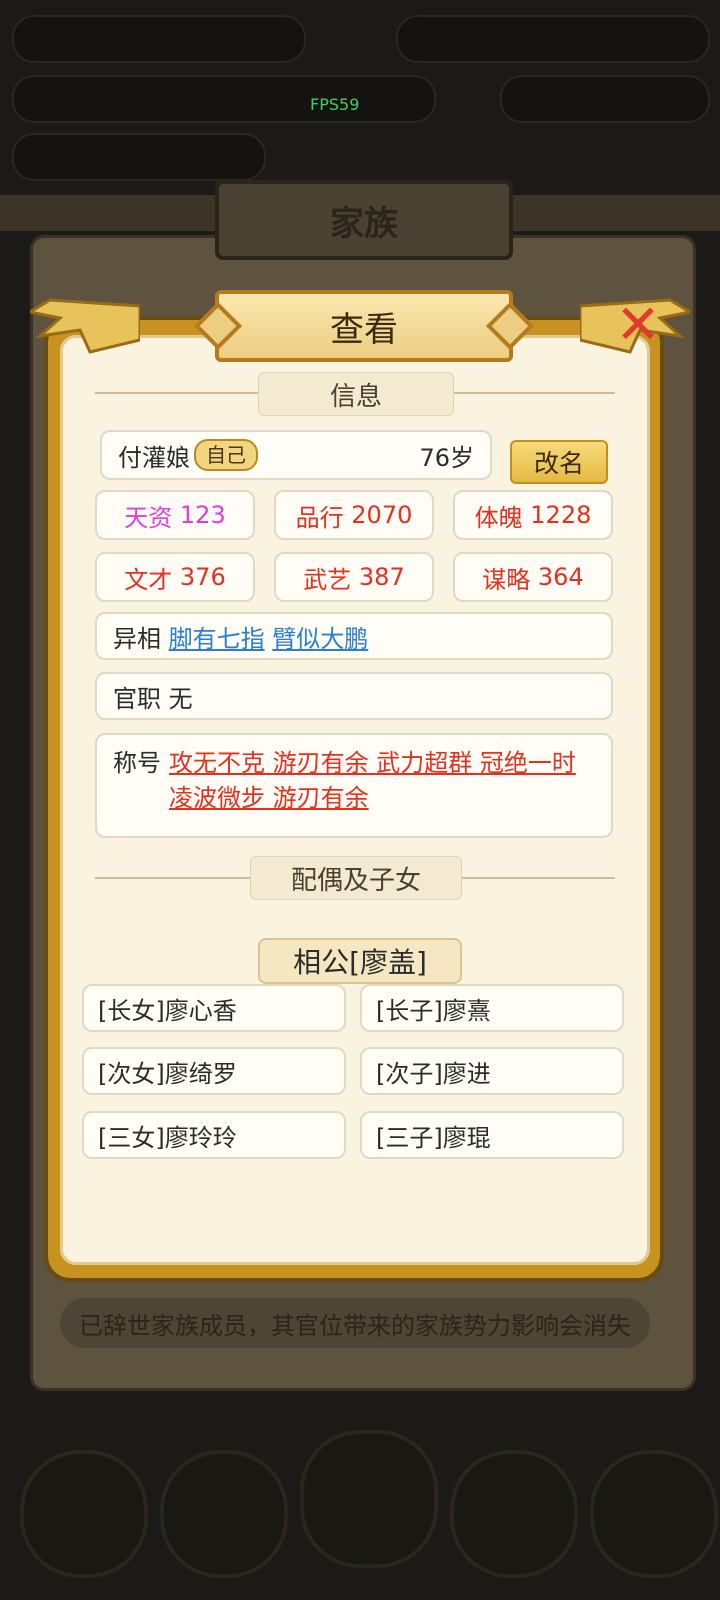  I want to click on stat-conduct-value: 2070, so click(382, 515).